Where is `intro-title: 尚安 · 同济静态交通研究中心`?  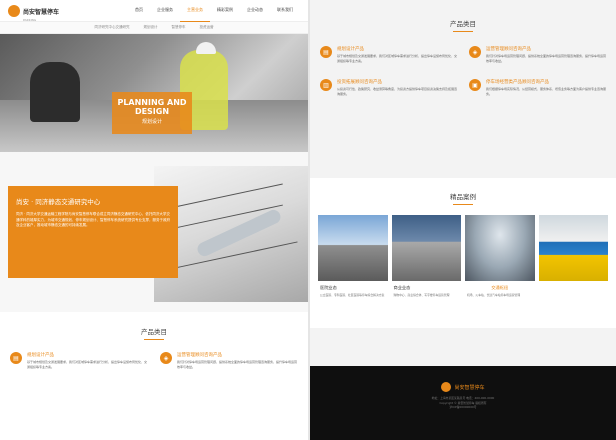
intro-title: 尚安 · 同济静态交通研究中心 is located at coordinates (58, 202).